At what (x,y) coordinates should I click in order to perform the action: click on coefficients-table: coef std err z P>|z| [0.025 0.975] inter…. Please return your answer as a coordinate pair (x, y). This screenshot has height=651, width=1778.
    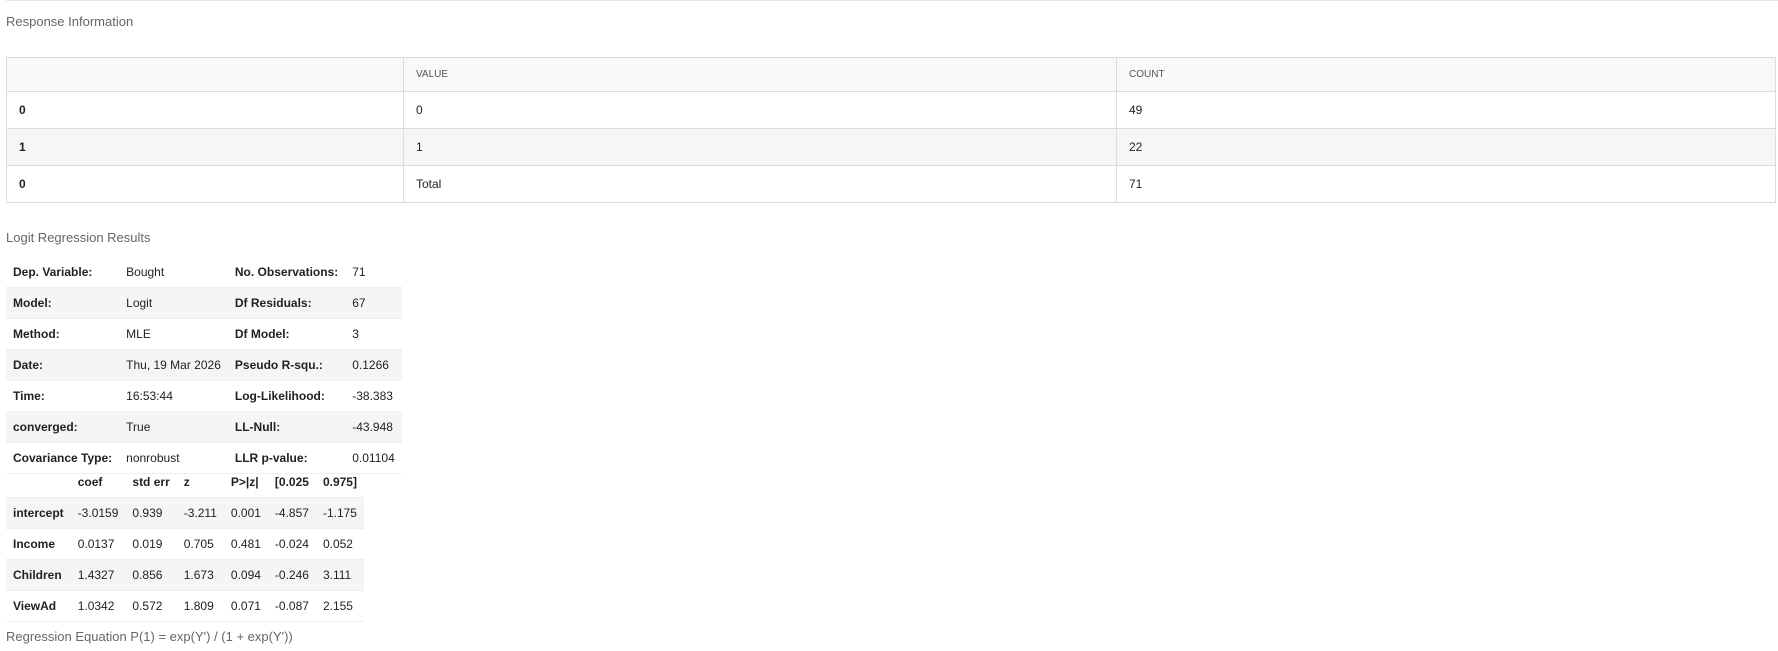
    Looking at the image, I should click on (185, 544).